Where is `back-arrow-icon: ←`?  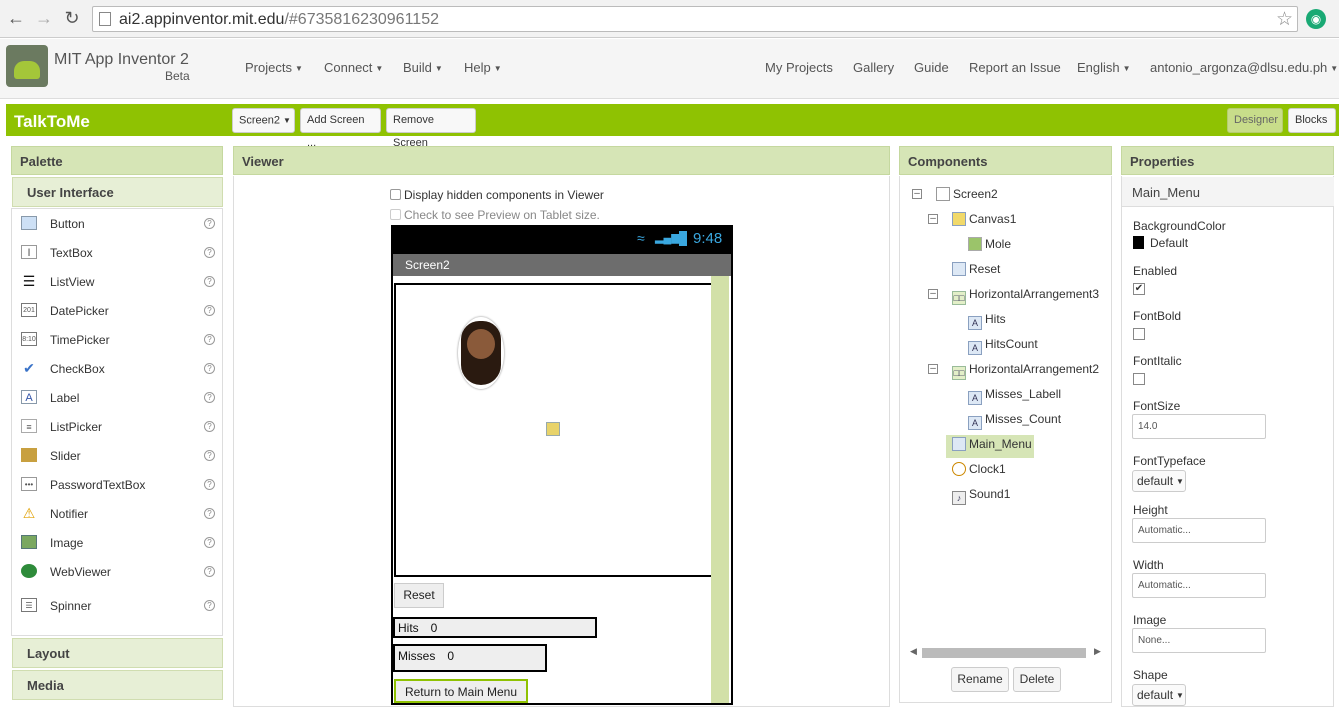 back-arrow-icon: ← is located at coordinates (16, 18).